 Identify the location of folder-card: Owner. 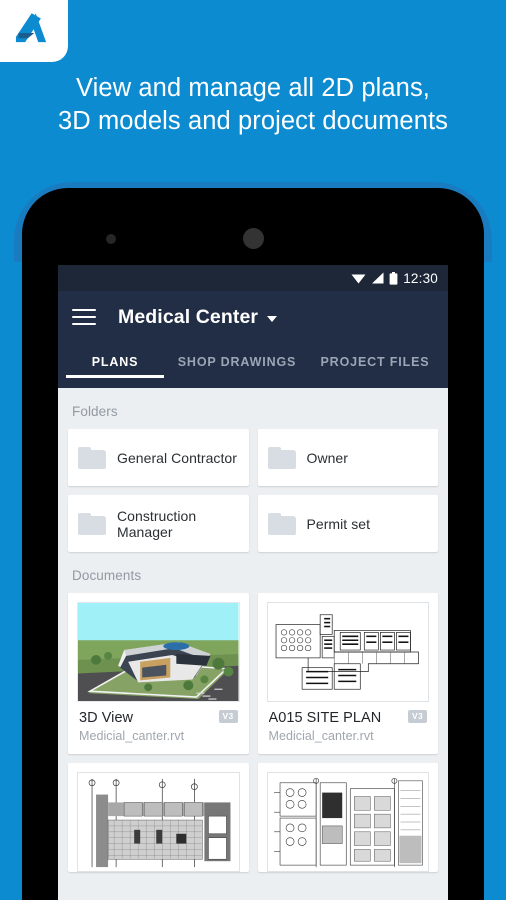
(347, 457).